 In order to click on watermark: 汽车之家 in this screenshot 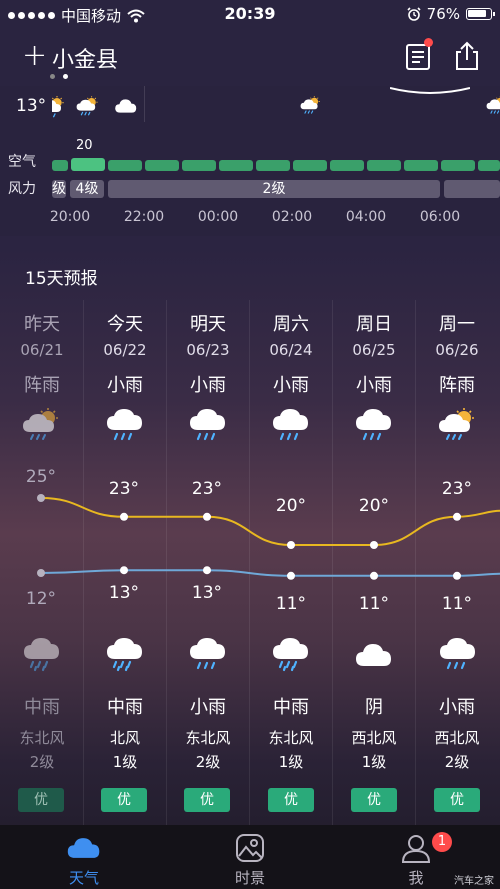, I will do `click(474, 881)`.